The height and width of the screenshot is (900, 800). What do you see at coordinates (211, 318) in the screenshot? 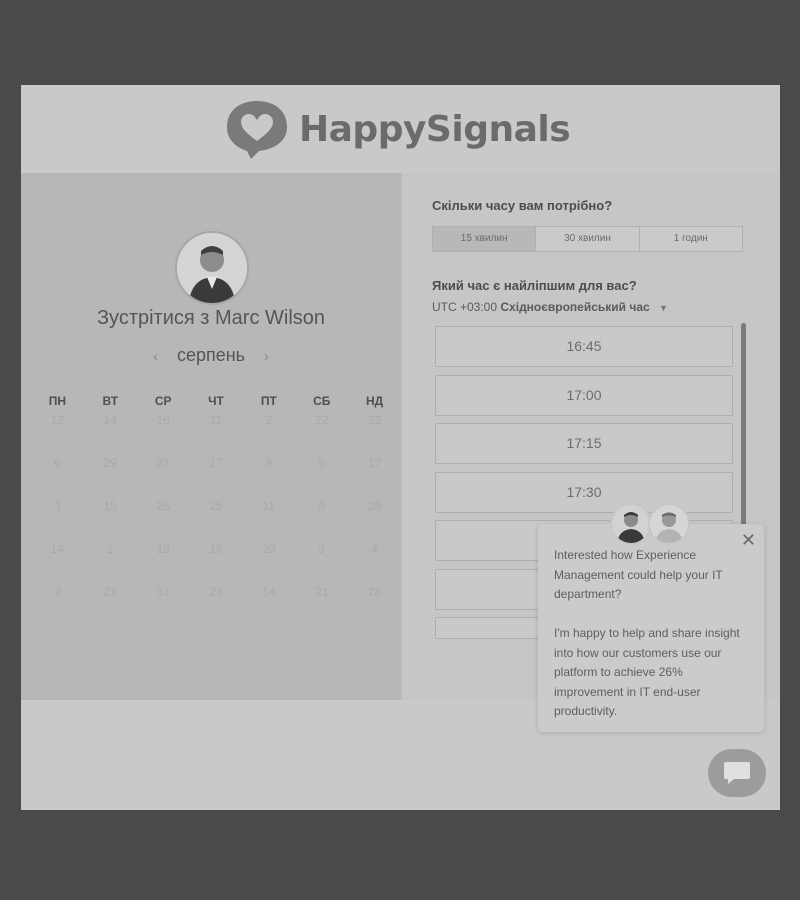
I see `meet-title: Зустрітися з Marc Wilson` at bounding box center [211, 318].